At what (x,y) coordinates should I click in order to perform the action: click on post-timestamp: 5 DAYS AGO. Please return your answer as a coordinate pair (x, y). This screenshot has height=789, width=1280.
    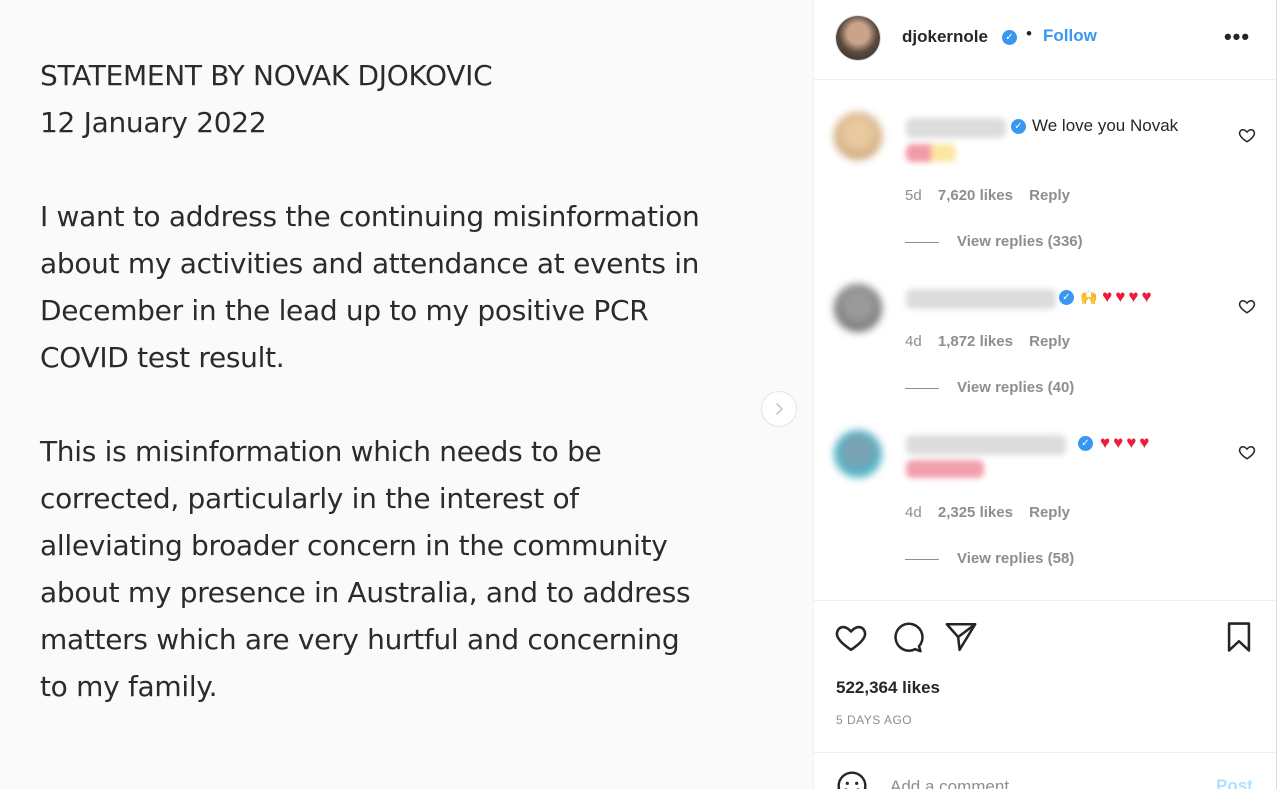
    Looking at the image, I should click on (874, 720).